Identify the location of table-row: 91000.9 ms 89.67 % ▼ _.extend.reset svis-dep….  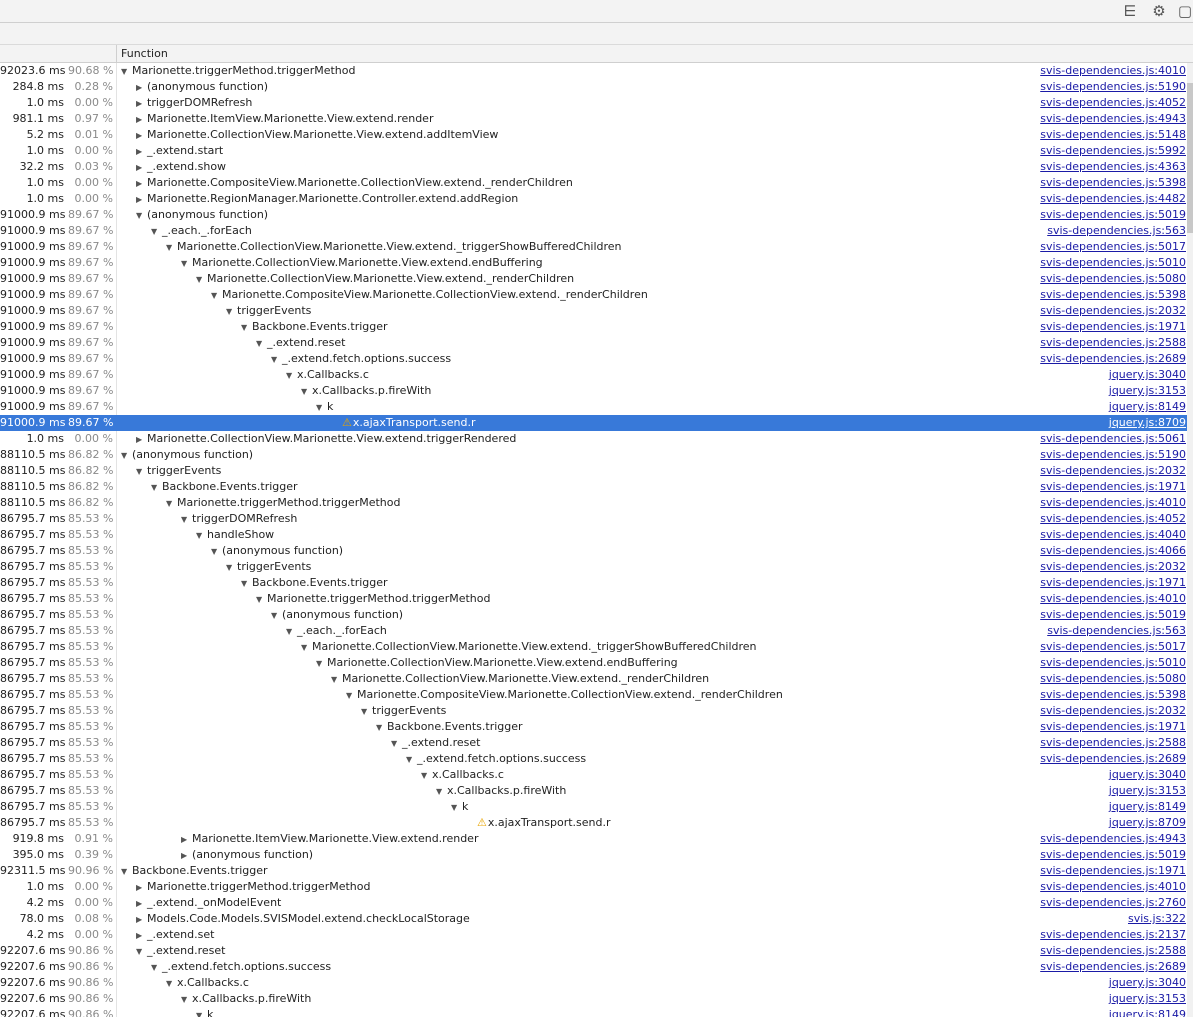
(596, 343).